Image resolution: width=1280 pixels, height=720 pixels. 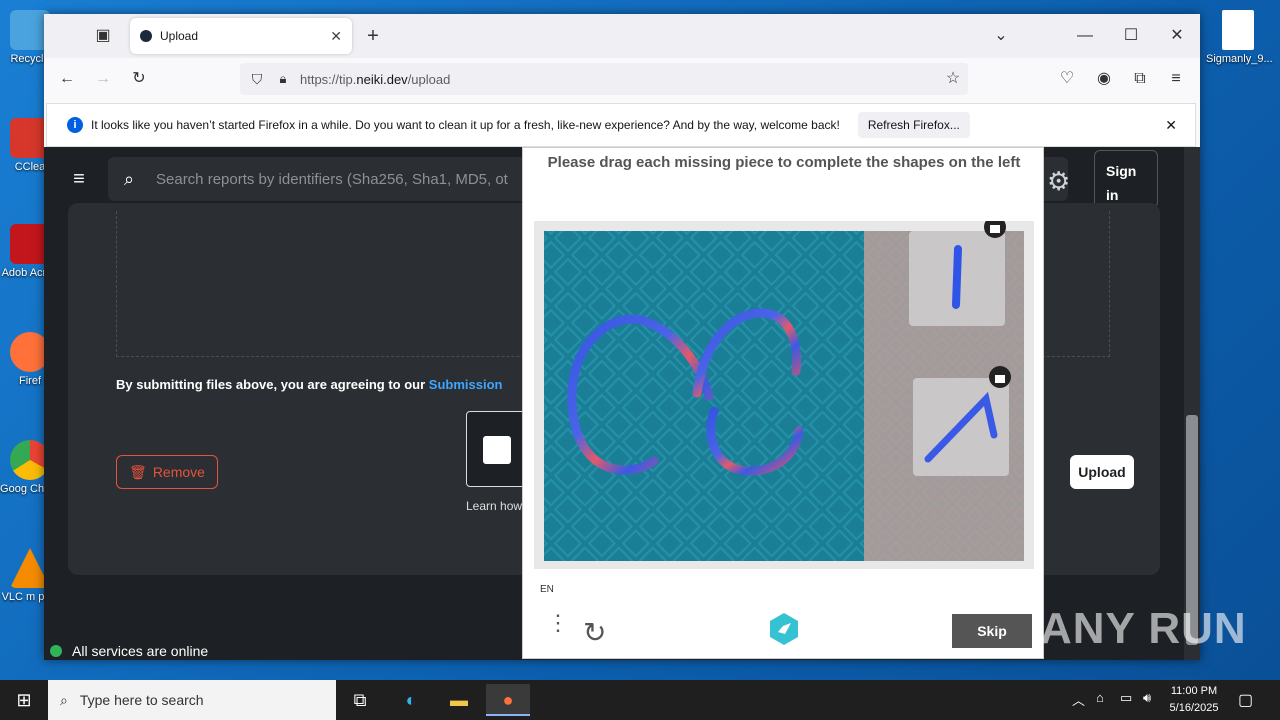 I want to click on anyrun-watermark: ANY RUN, so click(x=1143, y=628).